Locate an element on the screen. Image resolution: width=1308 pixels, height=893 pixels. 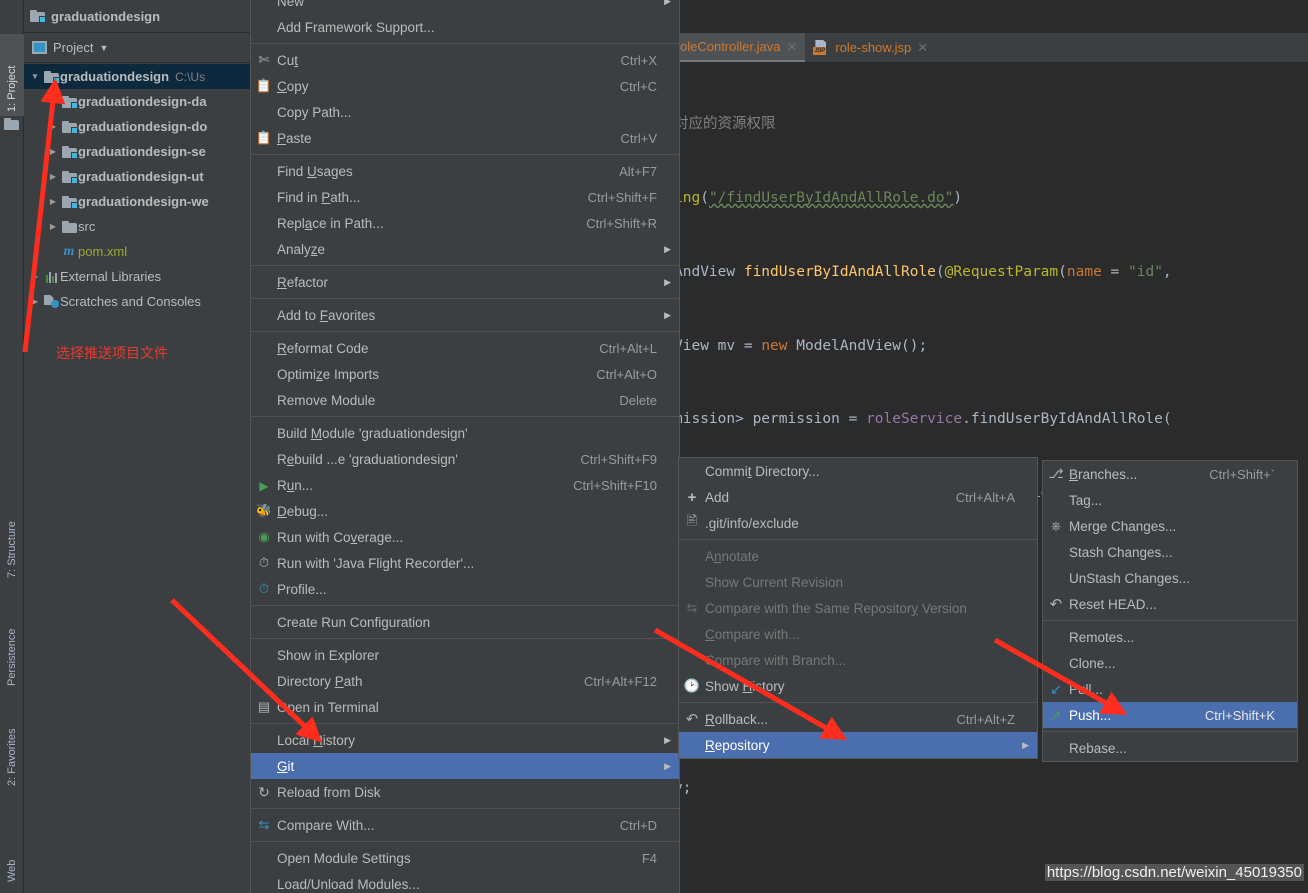
sidebar-item-persistence: Persistence is located at coordinates (12, 645).